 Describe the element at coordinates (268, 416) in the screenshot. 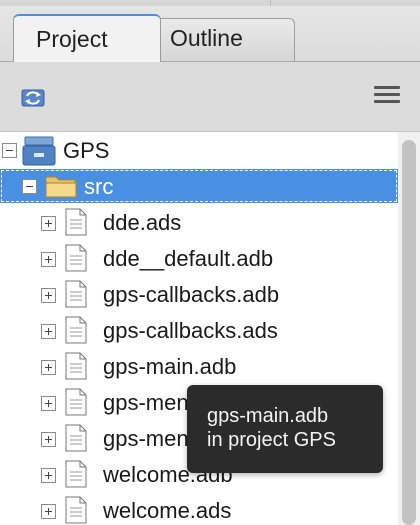

I see `tooltip-filename: gps-main.adb` at that location.